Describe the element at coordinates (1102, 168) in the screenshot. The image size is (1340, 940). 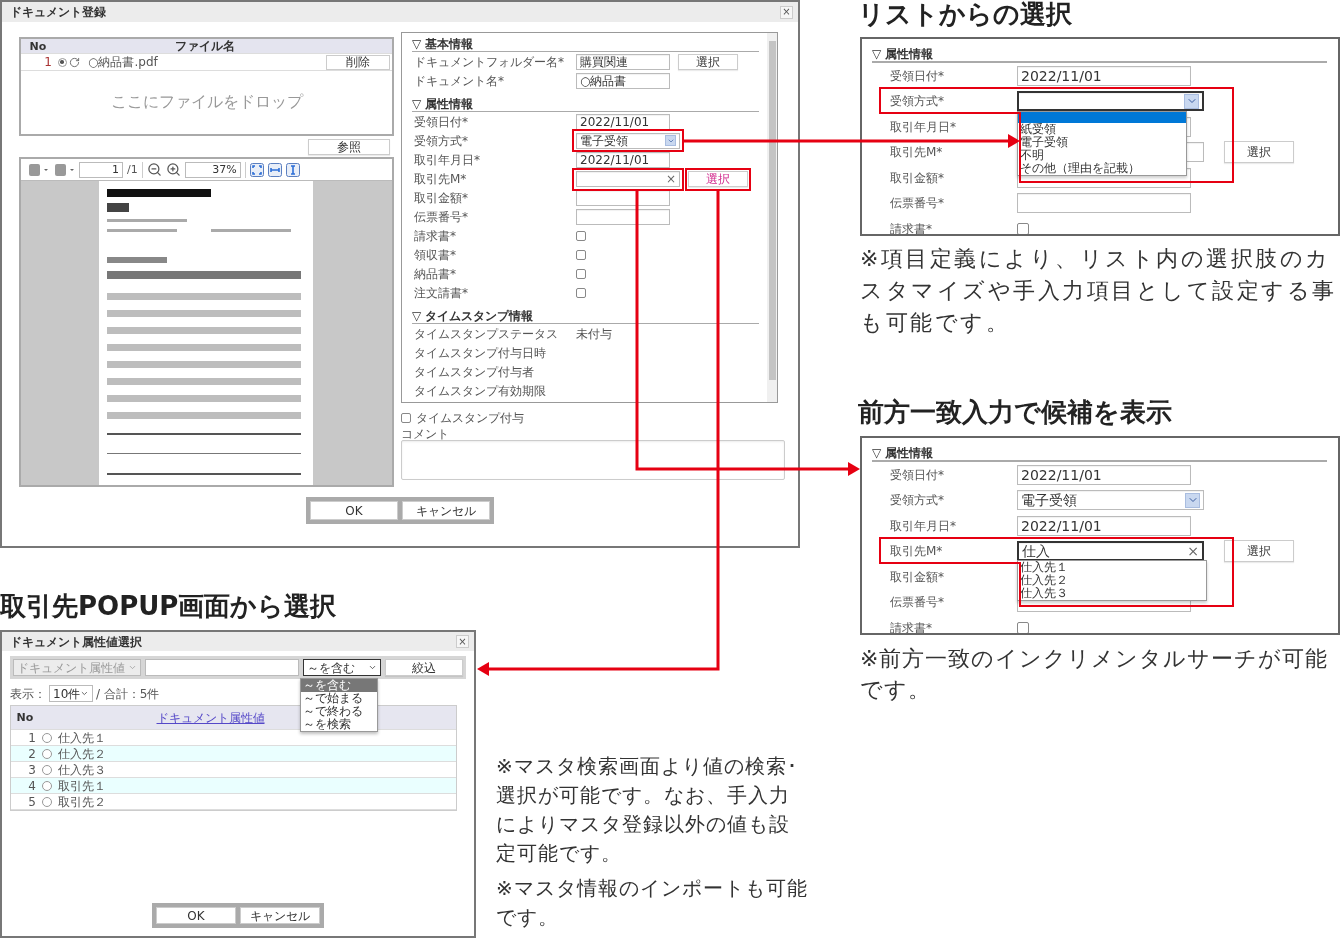
I see `dropdown-option: その他（理由を記載）` at that location.